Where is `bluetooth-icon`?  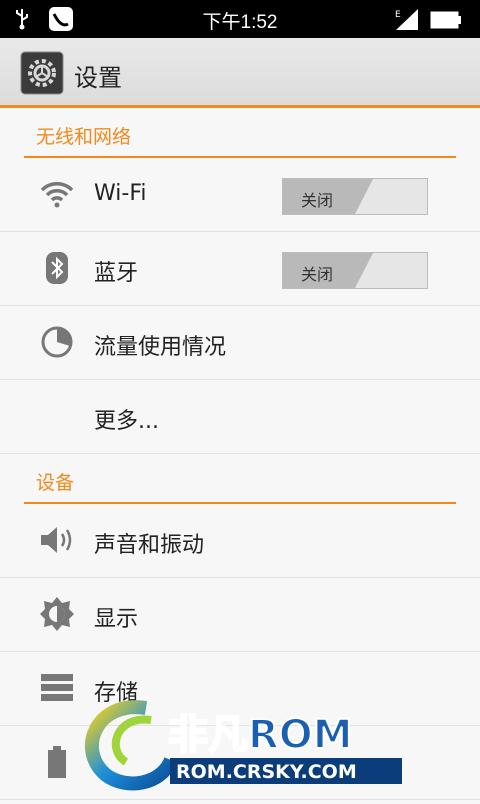 bluetooth-icon is located at coordinates (57, 268).